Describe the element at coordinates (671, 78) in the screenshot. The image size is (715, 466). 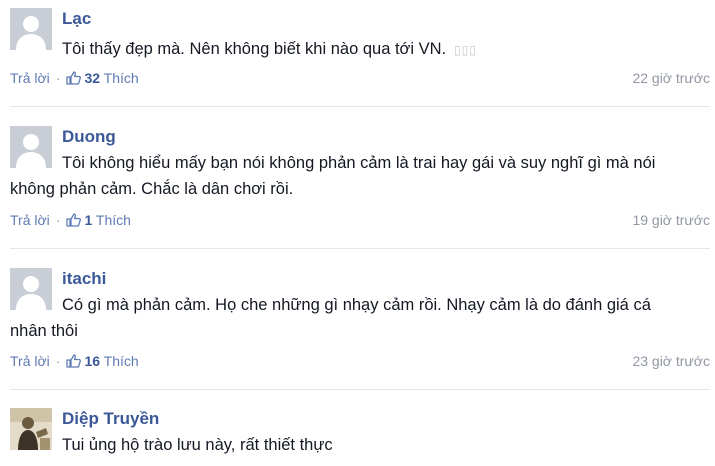
I see `comment-timestamp: 22 giờ trước` at that location.